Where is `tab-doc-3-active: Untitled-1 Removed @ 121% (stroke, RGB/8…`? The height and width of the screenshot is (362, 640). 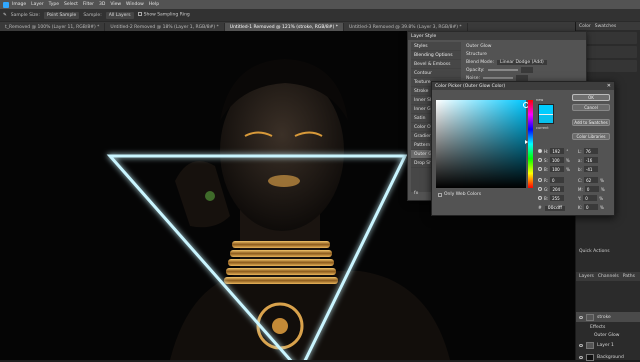
tab-doc-3-active: Untitled-1 Removed @ 121% (stroke, RGB/8… is located at coordinates (284, 27).